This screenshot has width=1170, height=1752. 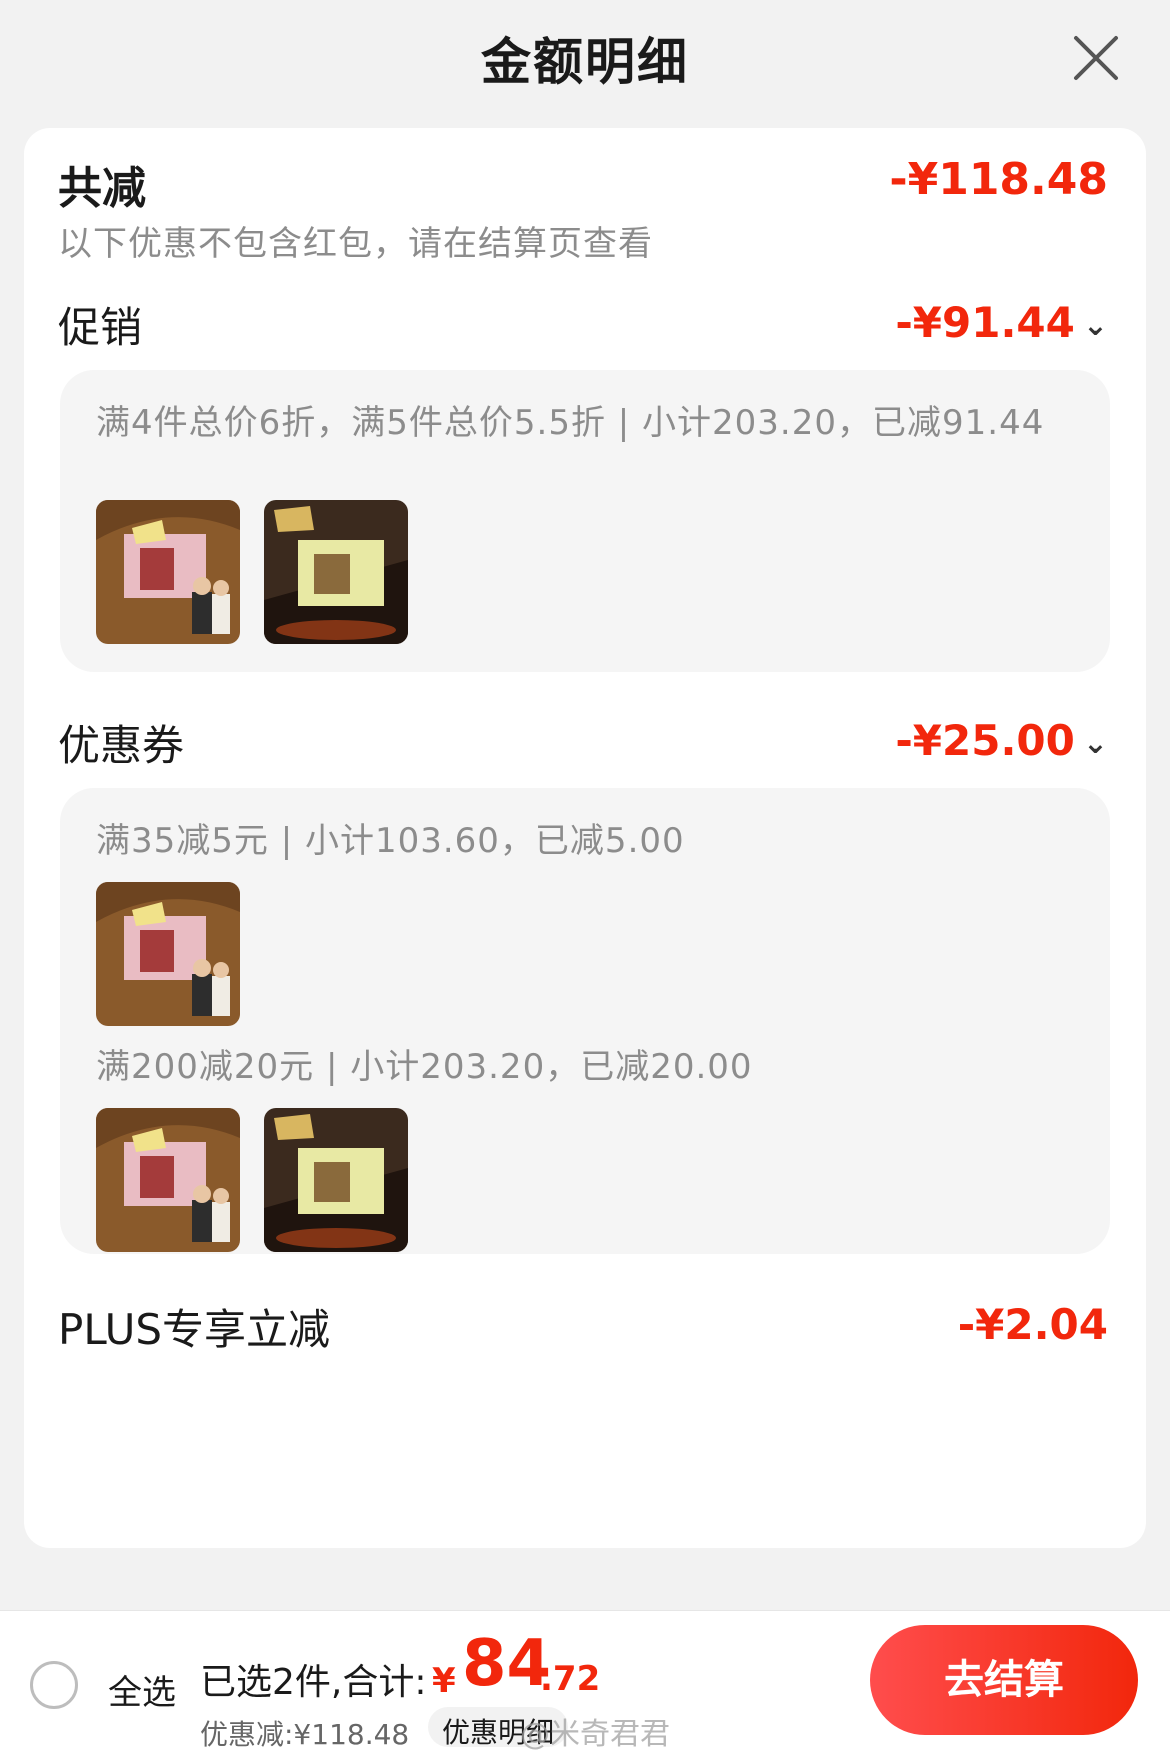 What do you see at coordinates (444, 1681) in the screenshot?
I see `total-currency: ¥` at bounding box center [444, 1681].